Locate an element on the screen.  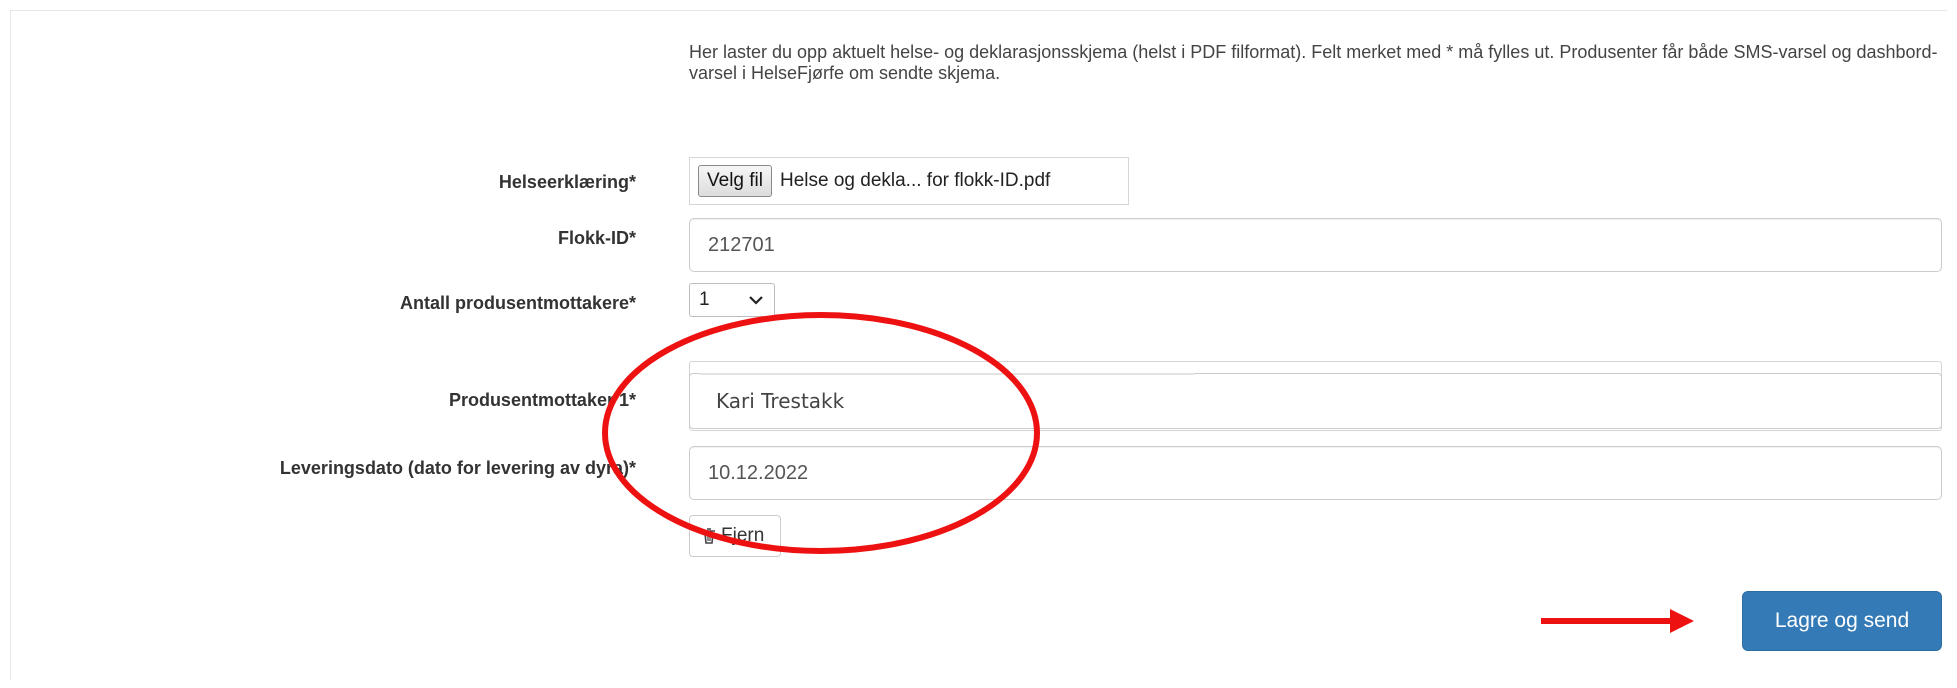
flock-id-input is located at coordinates (1315, 245).